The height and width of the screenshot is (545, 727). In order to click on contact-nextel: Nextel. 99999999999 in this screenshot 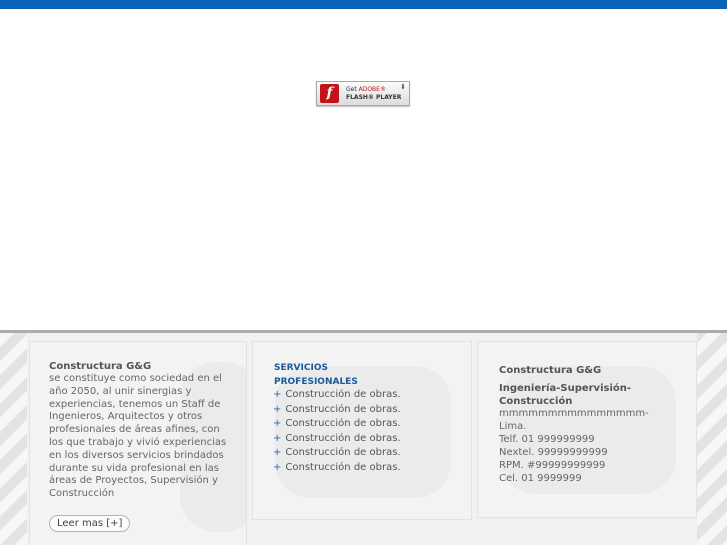, I will do `click(553, 452)`.